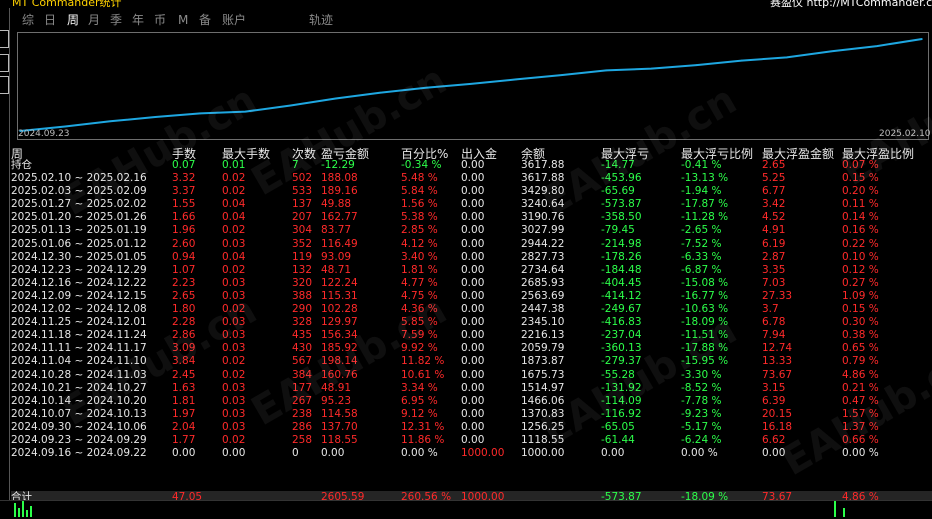 The image size is (932, 519). Describe the element at coordinates (183, 20) in the screenshot. I see `tab-7: M` at that location.